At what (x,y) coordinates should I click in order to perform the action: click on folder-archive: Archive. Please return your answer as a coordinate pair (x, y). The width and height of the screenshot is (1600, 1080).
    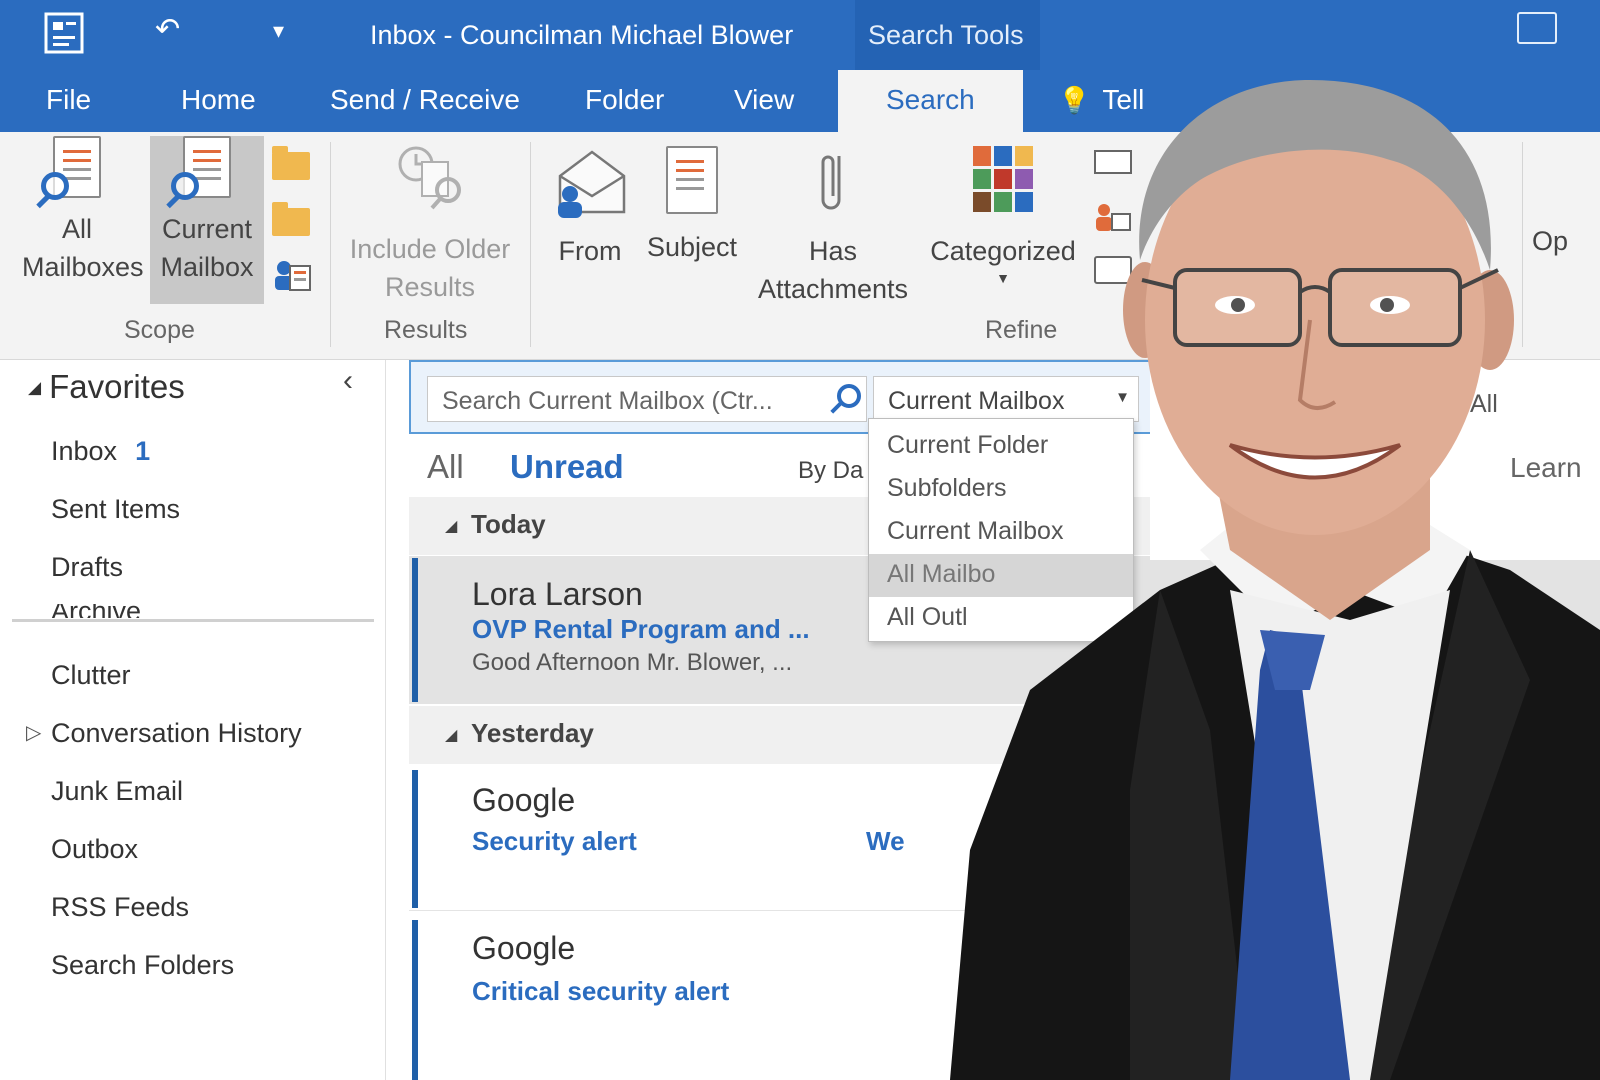
    Looking at the image, I should click on (96, 611).